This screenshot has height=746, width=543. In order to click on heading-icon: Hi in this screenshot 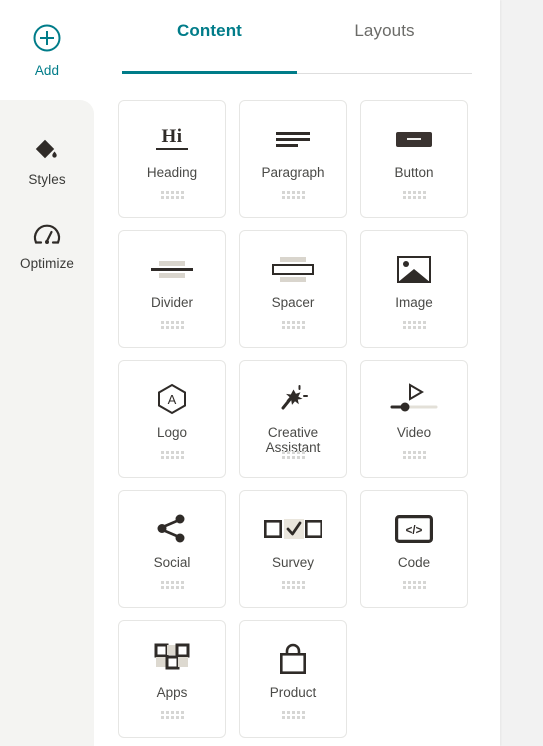, I will do `click(172, 139)`.